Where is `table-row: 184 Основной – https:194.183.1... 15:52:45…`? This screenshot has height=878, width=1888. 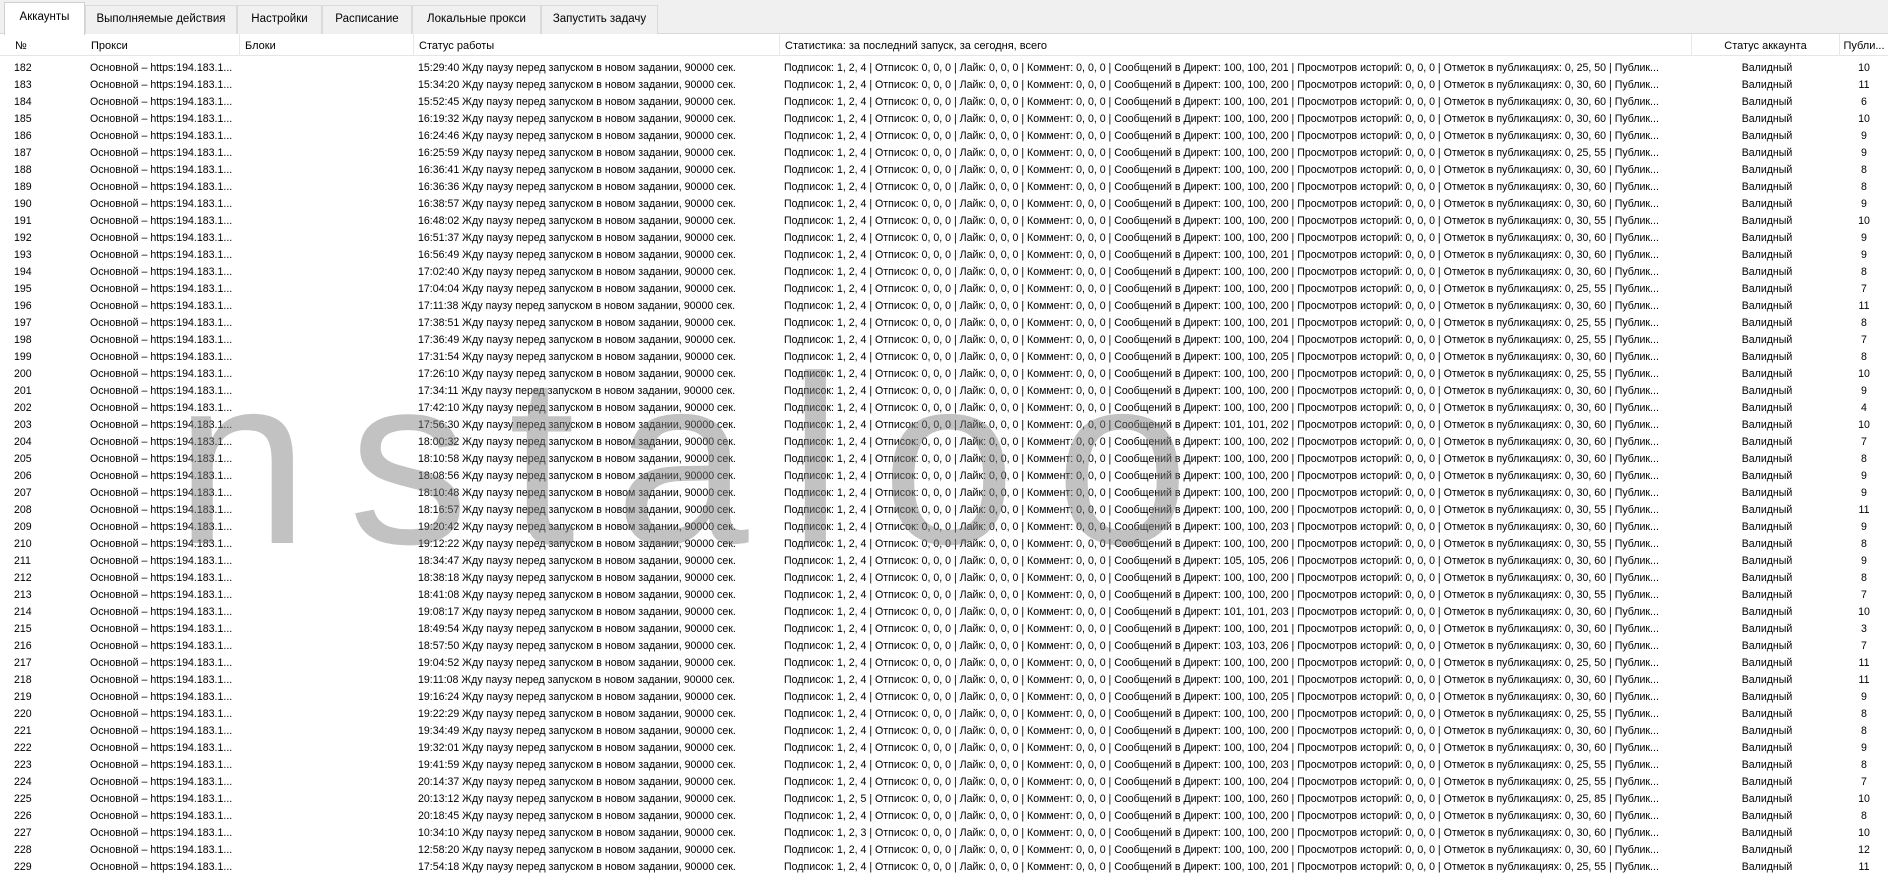 table-row: 184 Основной – https:194.183.1... 15:52:45… is located at coordinates (944, 102).